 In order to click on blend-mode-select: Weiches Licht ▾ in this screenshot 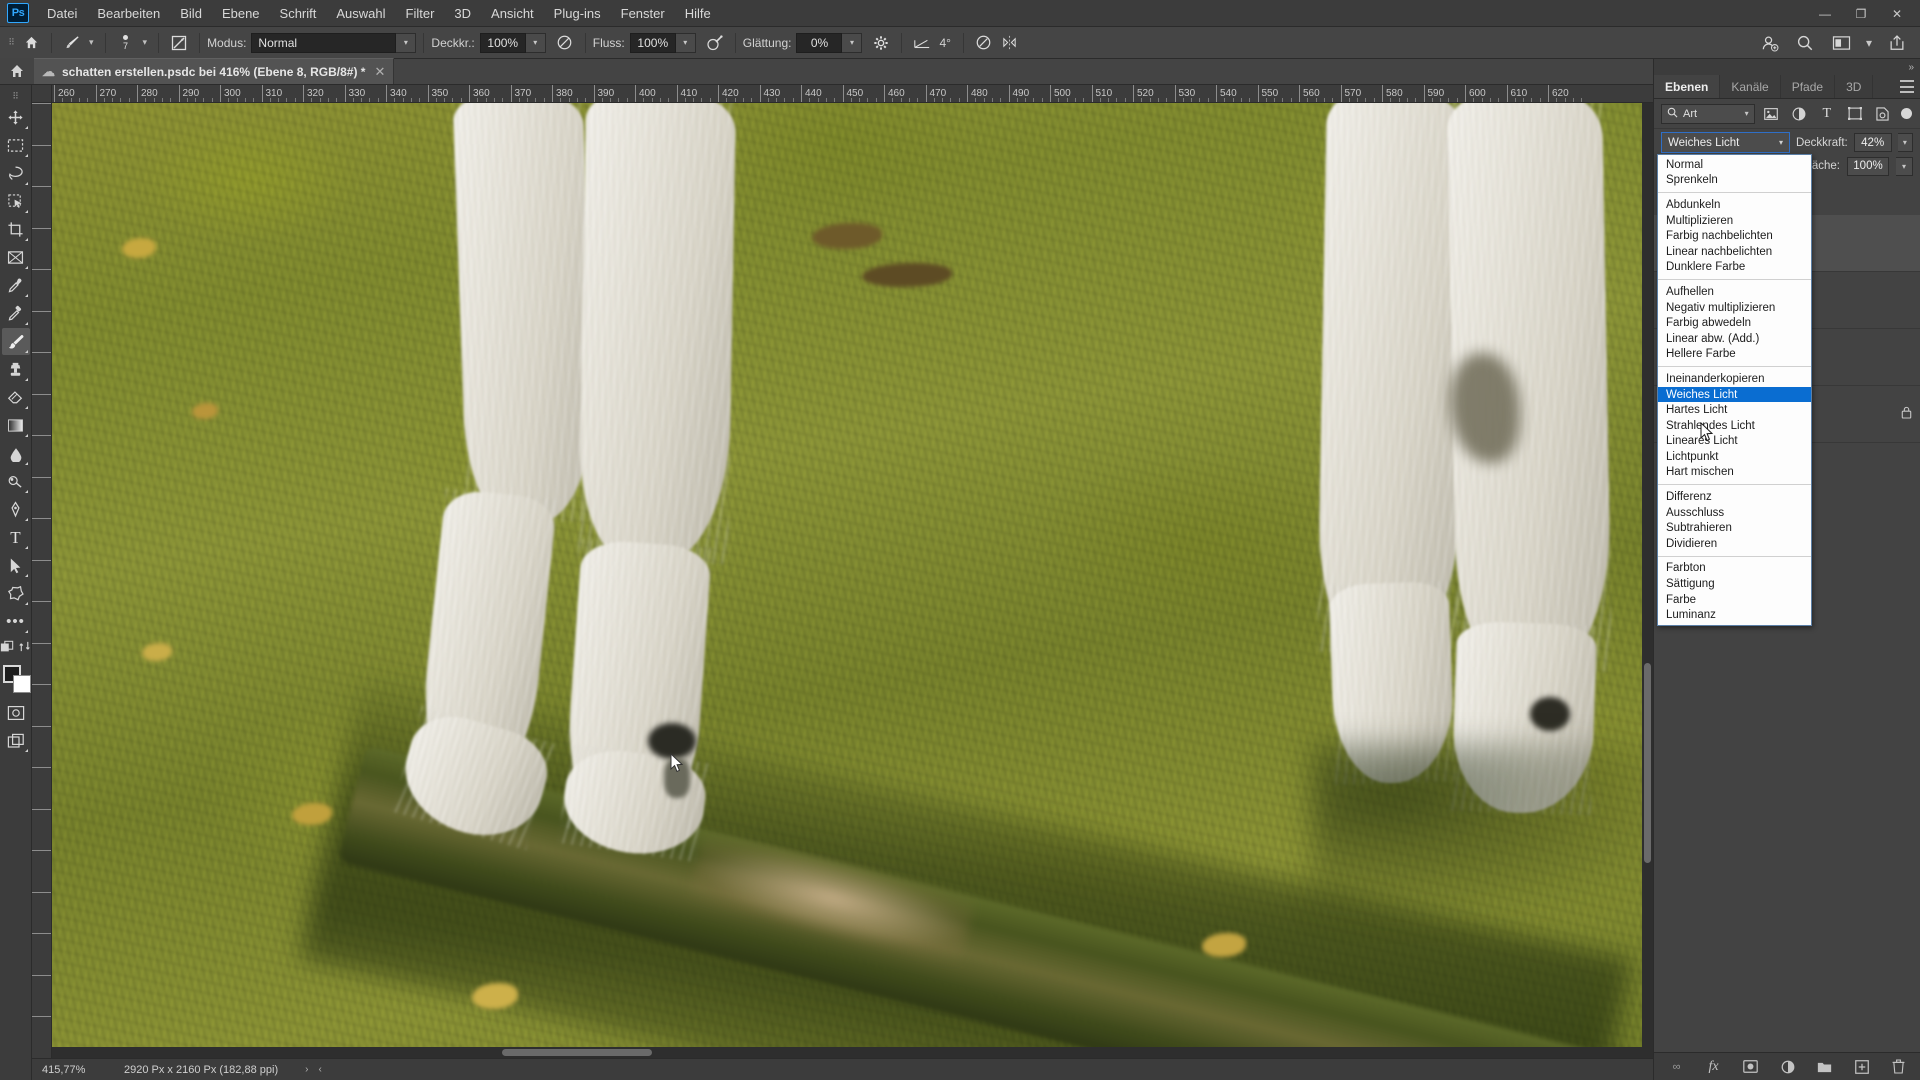, I will do `click(1725, 142)`.